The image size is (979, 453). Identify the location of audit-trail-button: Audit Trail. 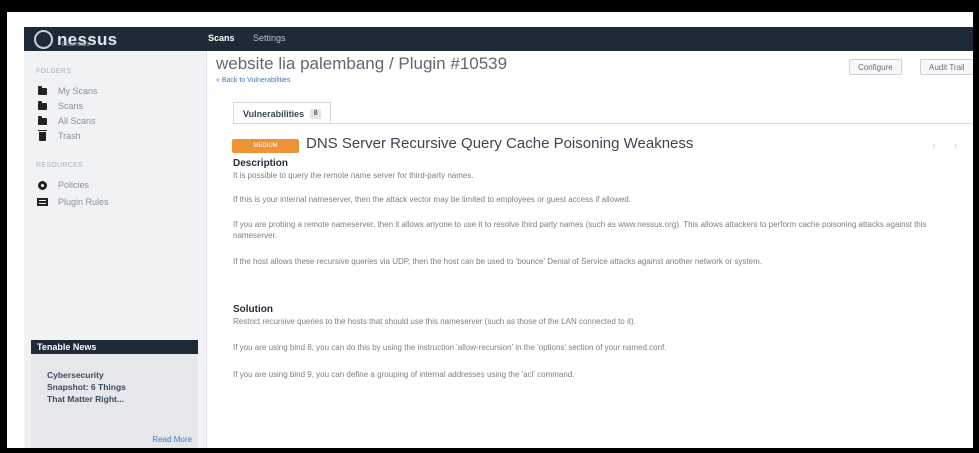
(946, 67).